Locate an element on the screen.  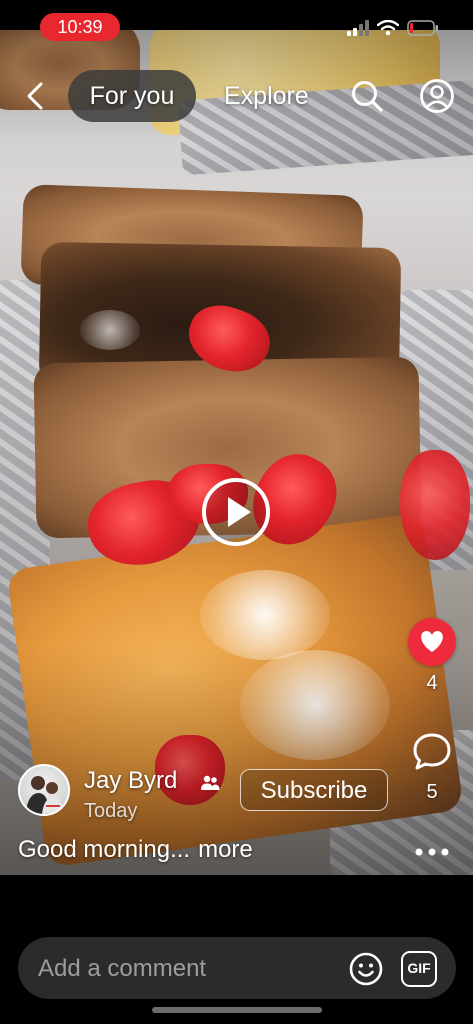
post-timestamp: Today is located at coordinates (111, 811).